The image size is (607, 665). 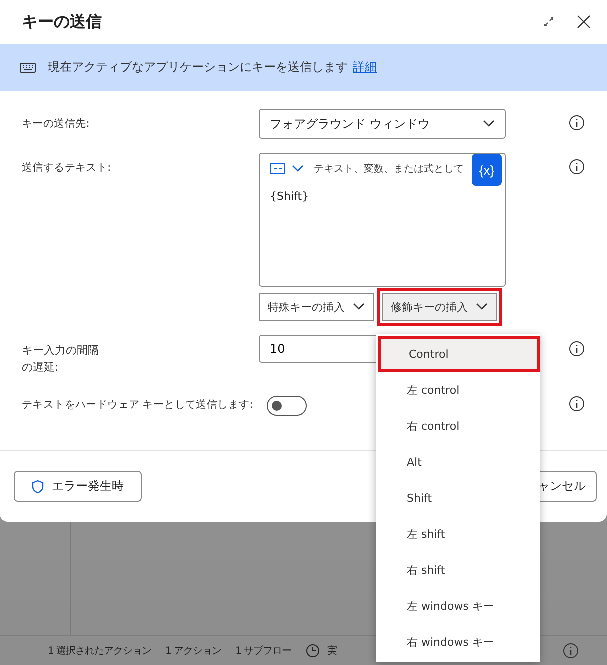 What do you see at coordinates (316, 307) in the screenshot?
I see `insert-key-button: 特殊キーの挿入` at bounding box center [316, 307].